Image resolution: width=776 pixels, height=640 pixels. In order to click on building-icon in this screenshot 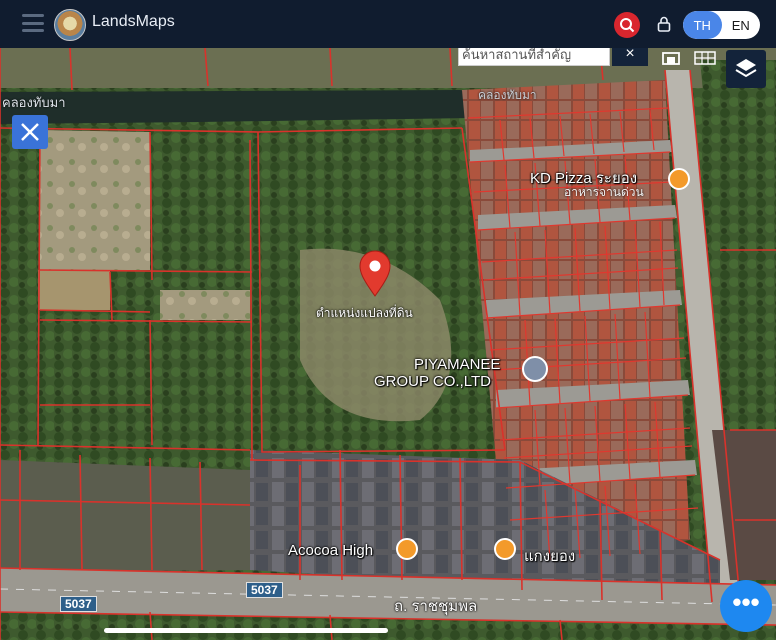, I will do `click(671, 58)`.